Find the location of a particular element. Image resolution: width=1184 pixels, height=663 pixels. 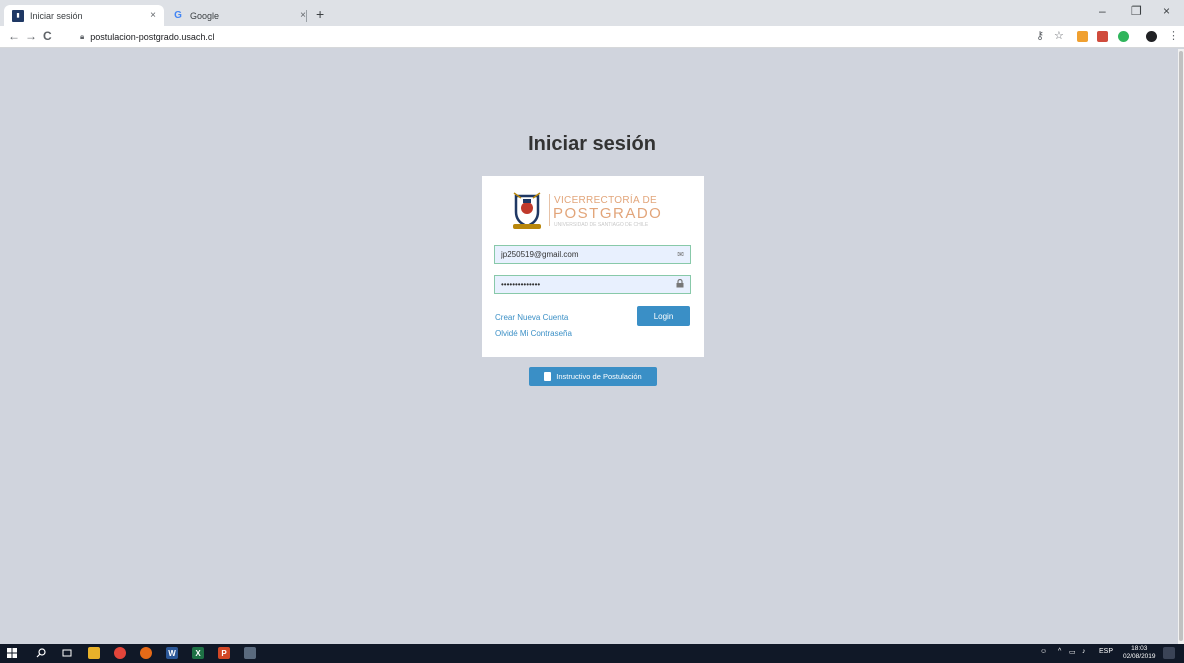

logo-line-postgrado: POSTGRADO is located at coordinates (608, 213).